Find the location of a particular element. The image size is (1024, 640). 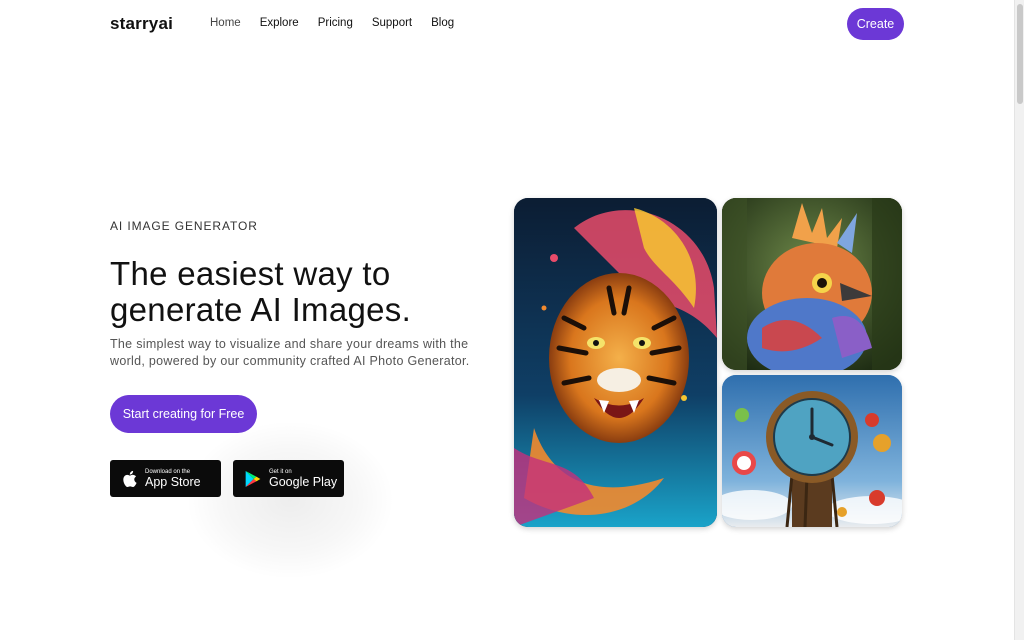

main-nav: Home Explore Pricing Support Blog is located at coordinates (341, 23).